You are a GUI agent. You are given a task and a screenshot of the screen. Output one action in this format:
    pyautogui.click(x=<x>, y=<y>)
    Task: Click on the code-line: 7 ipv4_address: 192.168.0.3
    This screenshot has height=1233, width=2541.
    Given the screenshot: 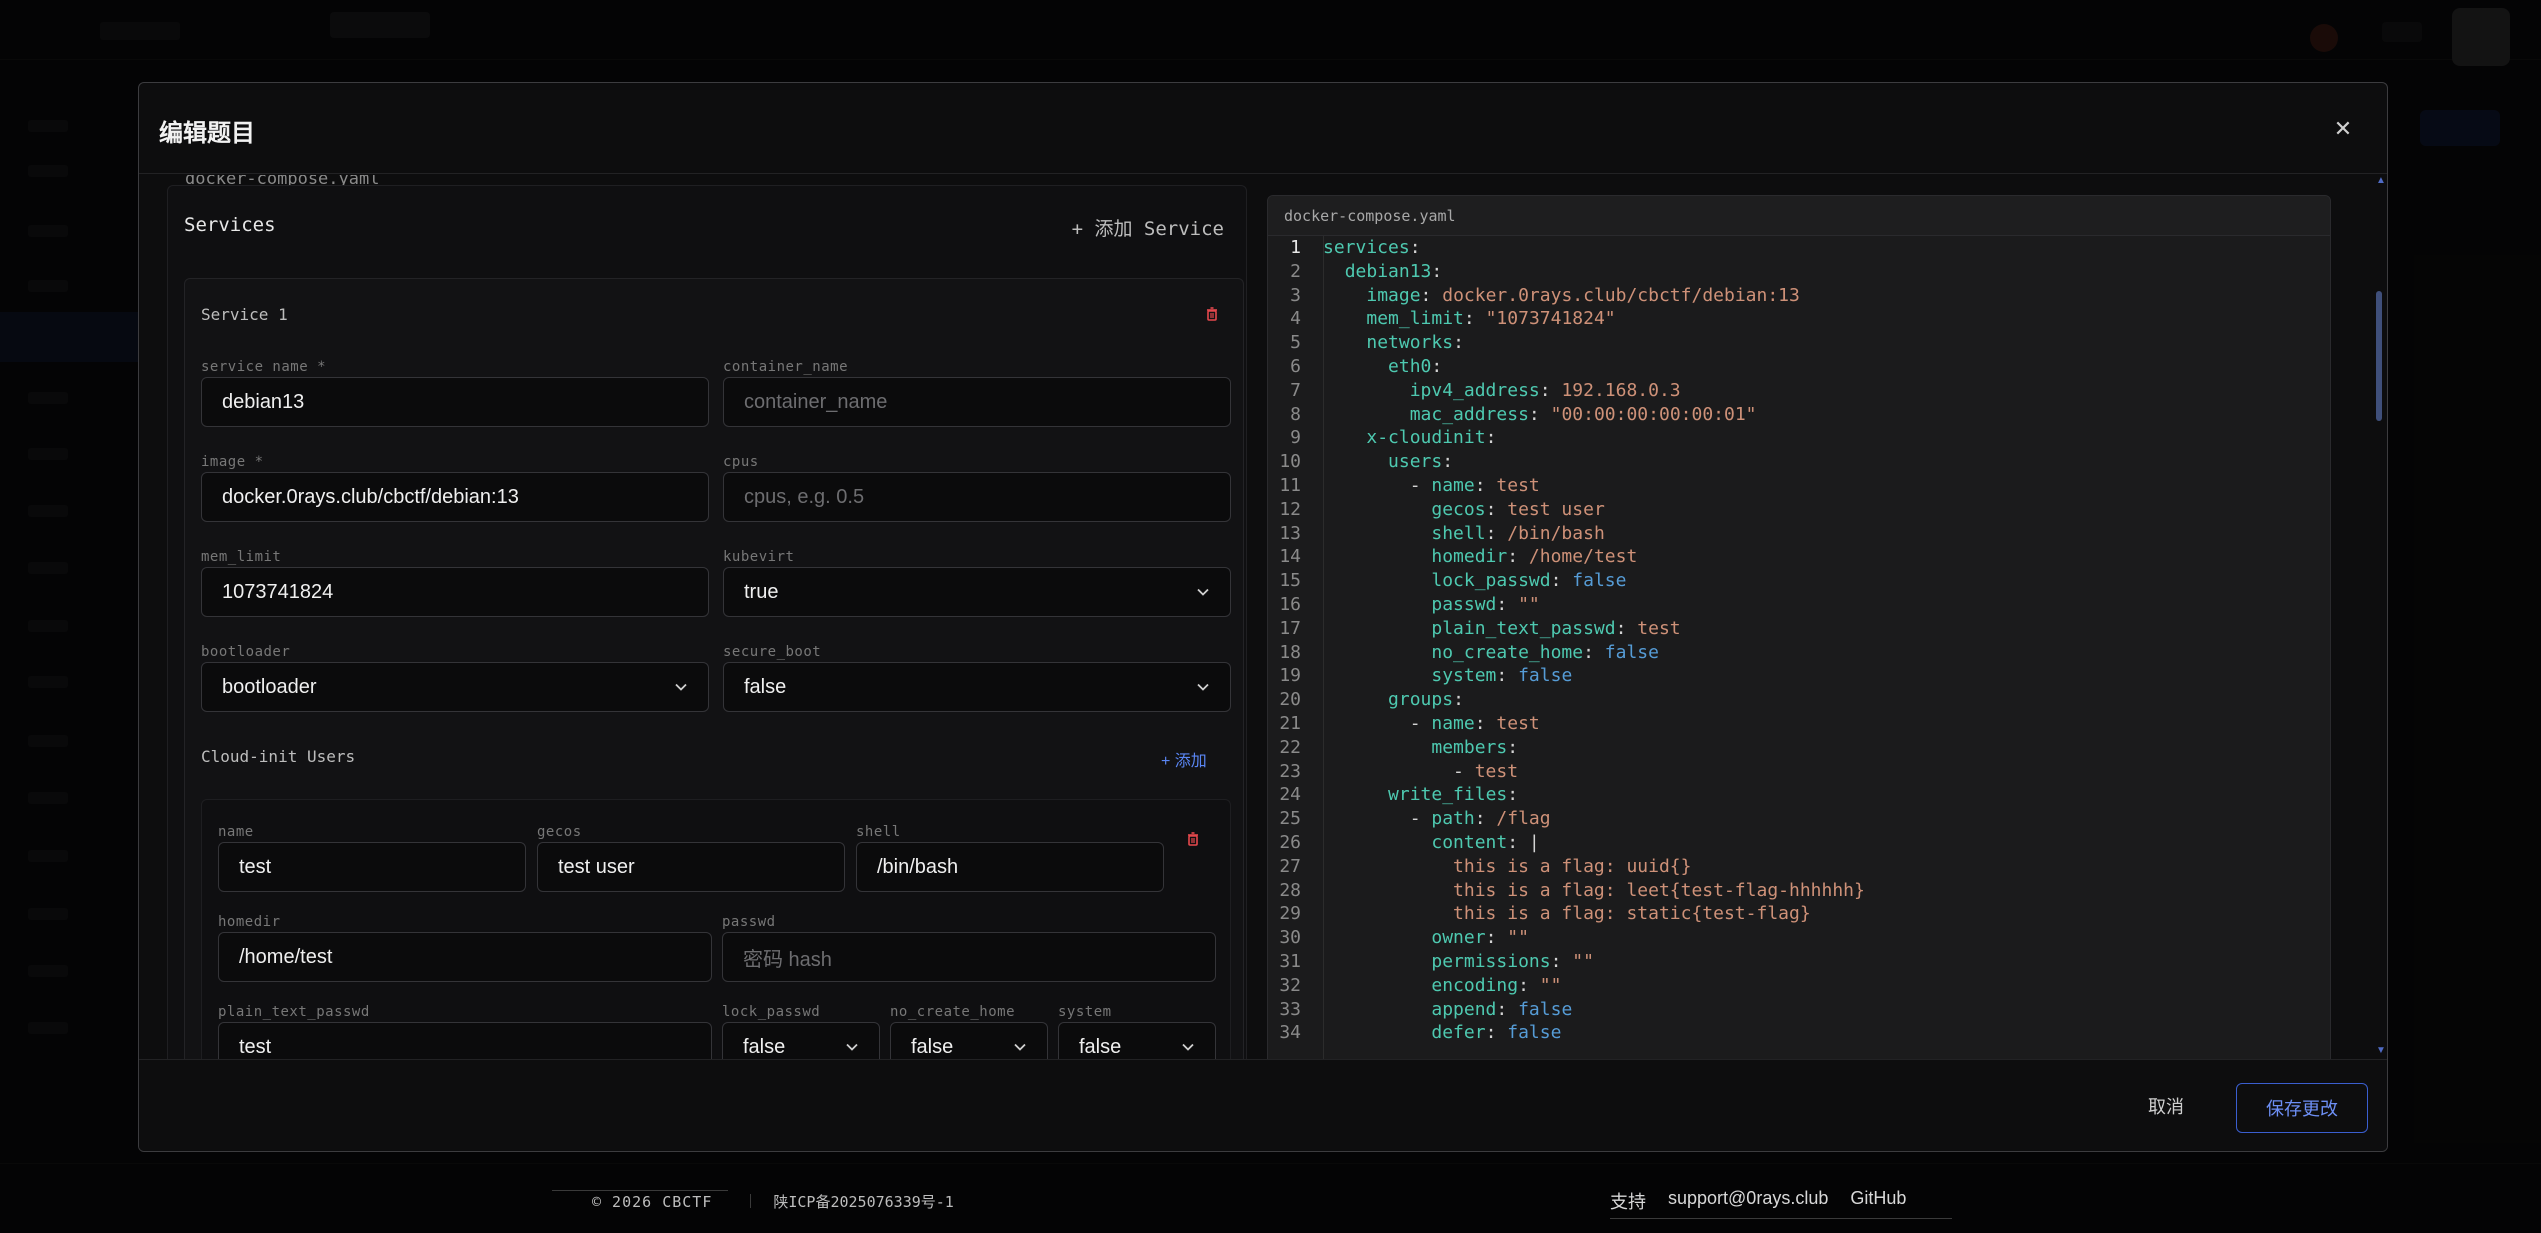 What is the action you would take?
    pyautogui.click(x=1799, y=391)
    